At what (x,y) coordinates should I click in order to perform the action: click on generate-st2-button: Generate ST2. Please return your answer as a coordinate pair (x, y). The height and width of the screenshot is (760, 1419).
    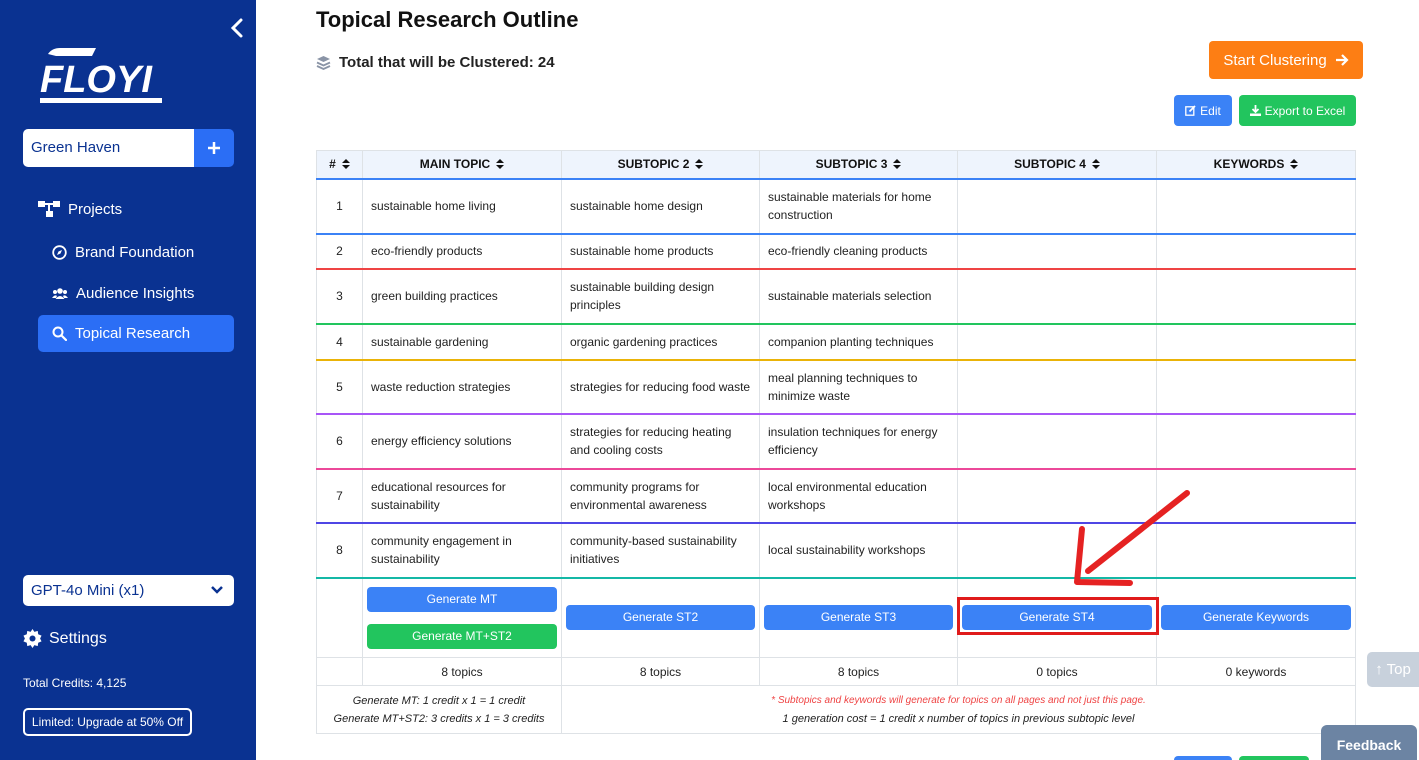
    Looking at the image, I should click on (660, 618).